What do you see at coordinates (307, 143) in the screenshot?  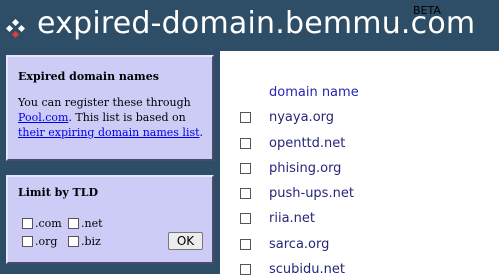 I see `domain-name: openttd.net` at bounding box center [307, 143].